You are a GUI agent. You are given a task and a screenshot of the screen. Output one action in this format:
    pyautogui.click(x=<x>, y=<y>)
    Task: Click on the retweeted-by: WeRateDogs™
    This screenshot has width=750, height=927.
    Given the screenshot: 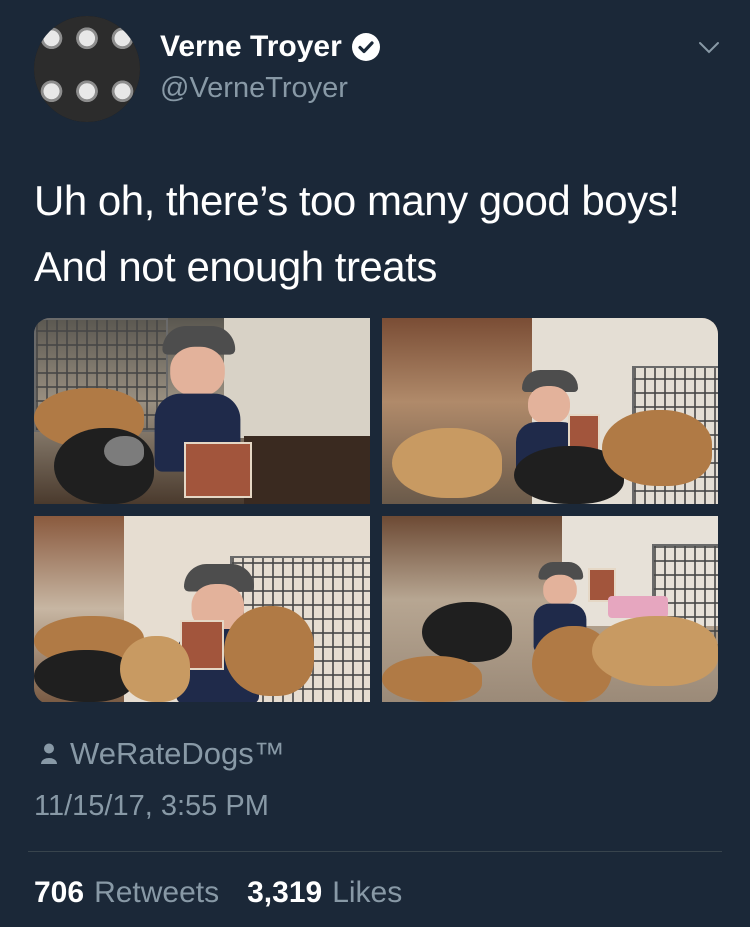 What is the action you would take?
    pyautogui.click(x=162, y=754)
    